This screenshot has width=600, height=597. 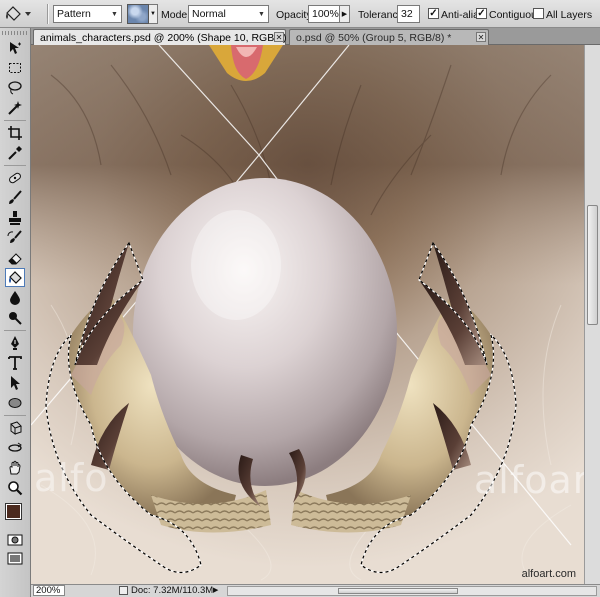 What do you see at coordinates (176, 15) in the screenshot?
I see `mode-label: Mode:` at bounding box center [176, 15].